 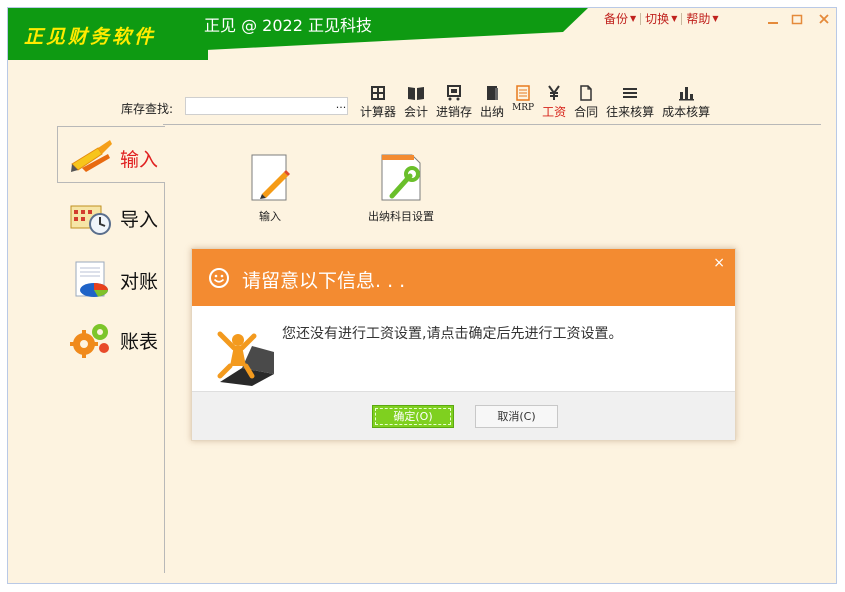 I want to click on pencil-document-icon, so click(x=270, y=177).